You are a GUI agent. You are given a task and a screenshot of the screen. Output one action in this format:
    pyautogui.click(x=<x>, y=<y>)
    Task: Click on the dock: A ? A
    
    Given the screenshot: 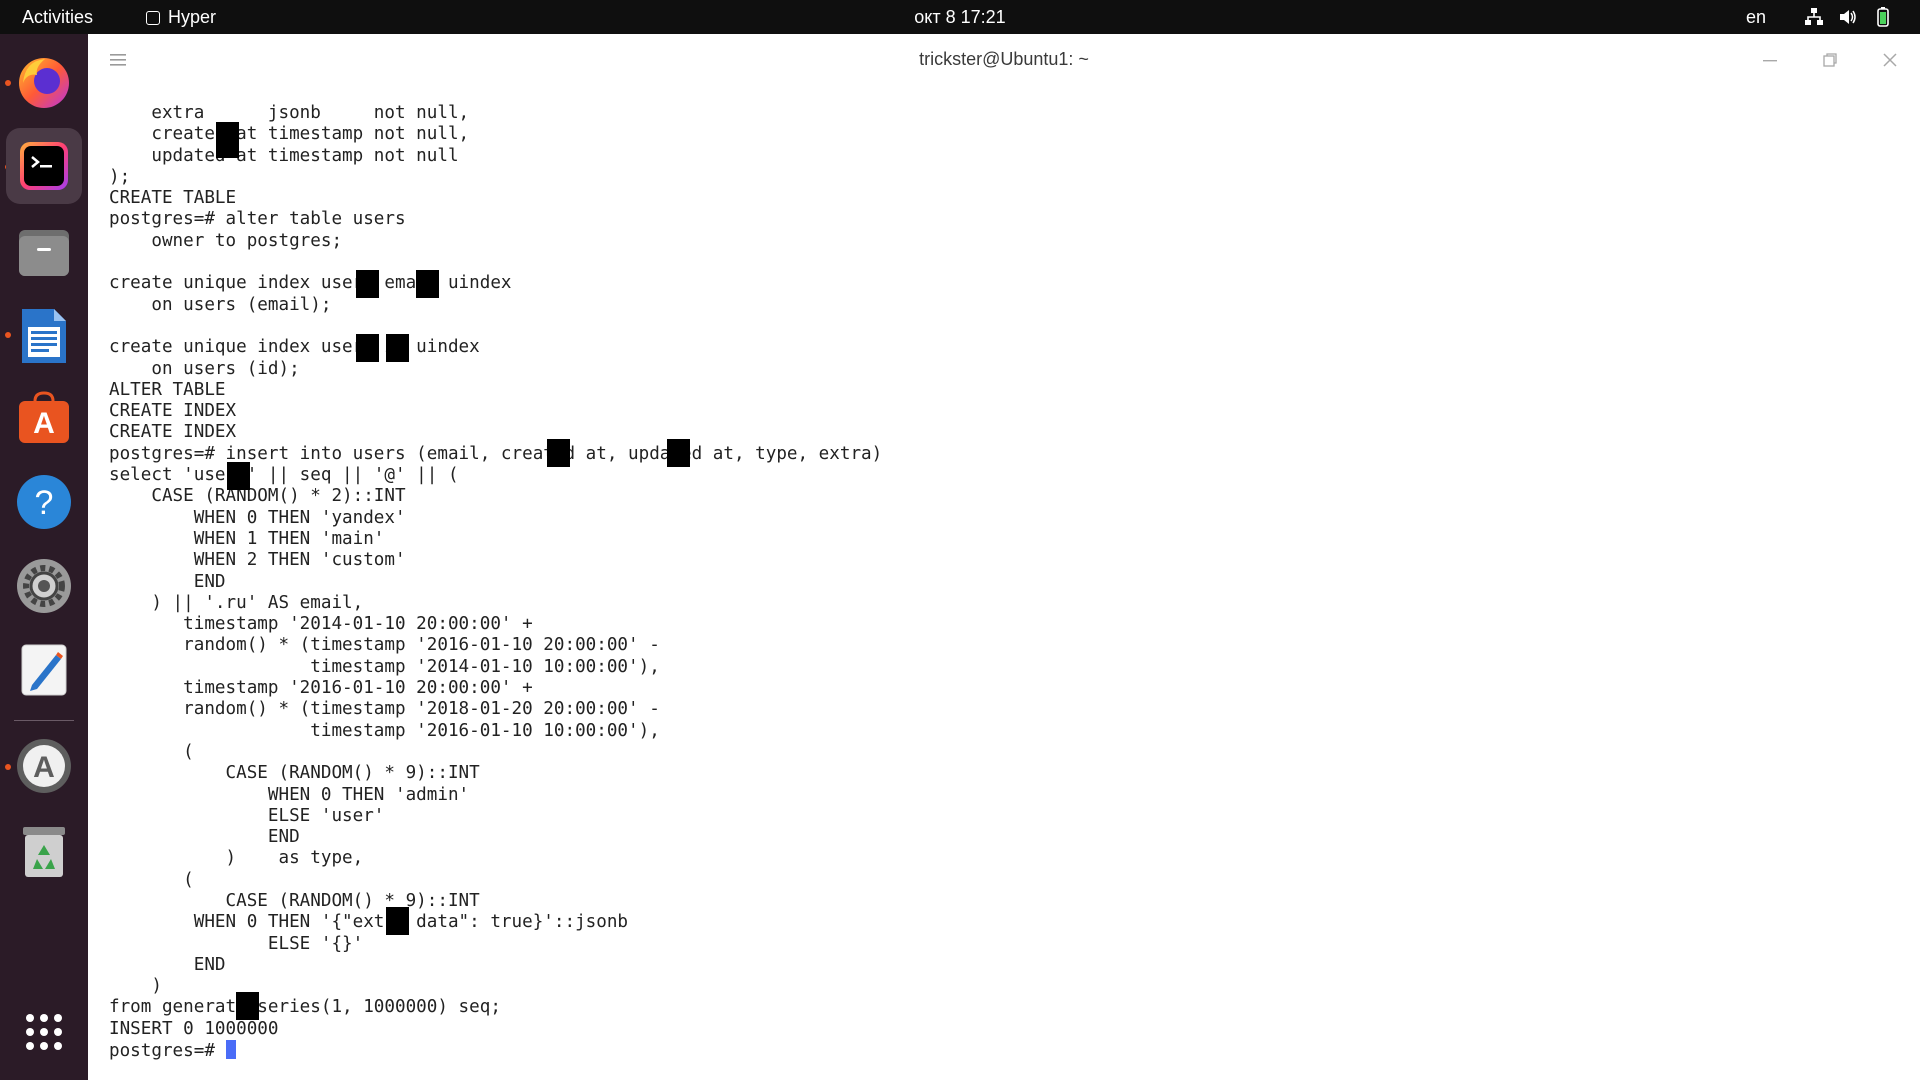 What is the action you would take?
    pyautogui.click(x=44, y=557)
    